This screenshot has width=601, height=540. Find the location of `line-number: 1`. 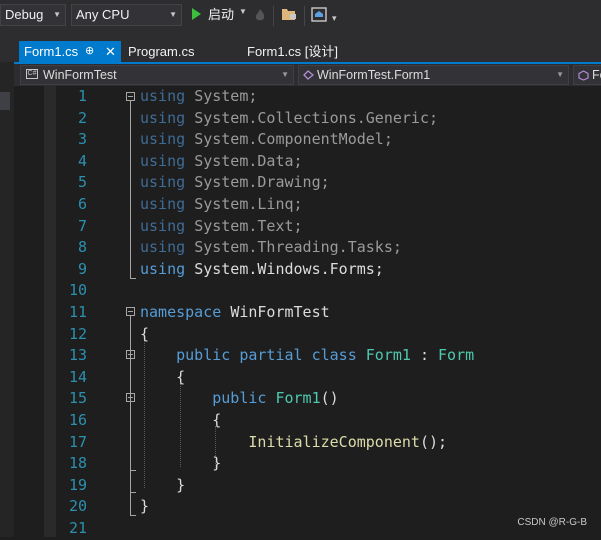

line-number: 1 is located at coordinates (82, 96).